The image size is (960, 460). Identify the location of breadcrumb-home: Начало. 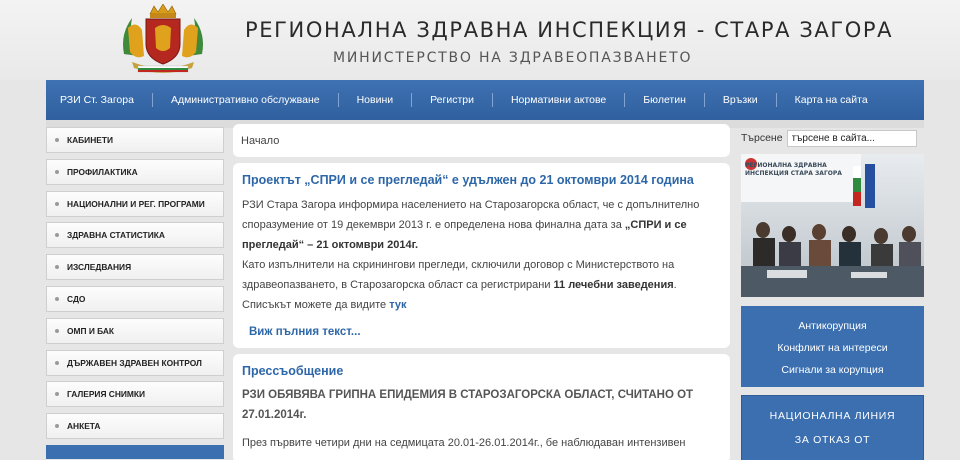
(260, 141).